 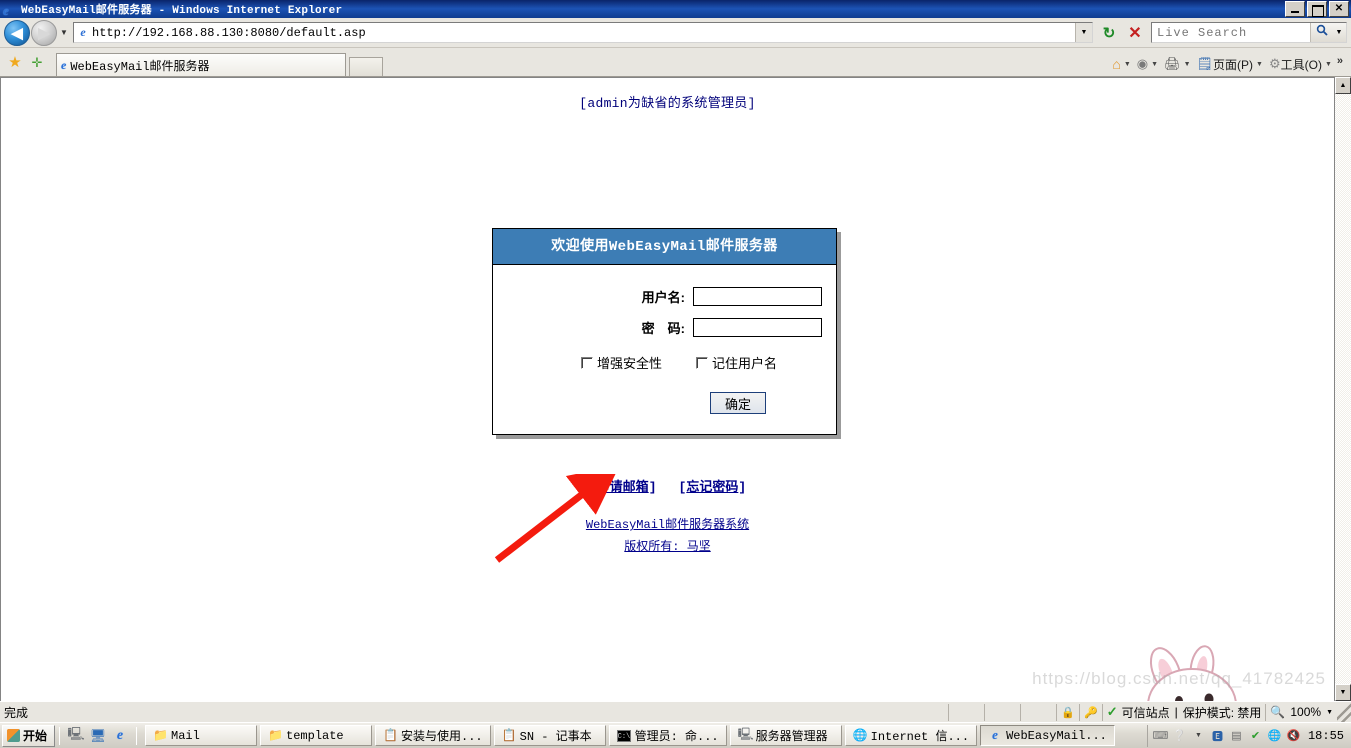 What do you see at coordinates (64, 65) in the screenshot?
I see `tab-favicon-icon: e` at bounding box center [64, 65].